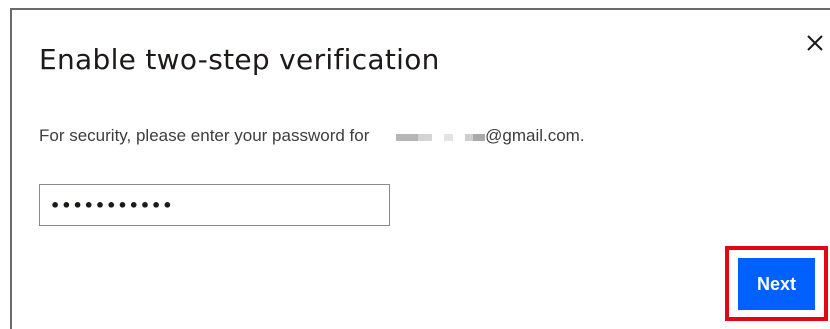 The height and width of the screenshot is (329, 830). What do you see at coordinates (535, 135) in the screenshot?
I see `email-domain: @gmail.com.` at bounding box center [535, 135].